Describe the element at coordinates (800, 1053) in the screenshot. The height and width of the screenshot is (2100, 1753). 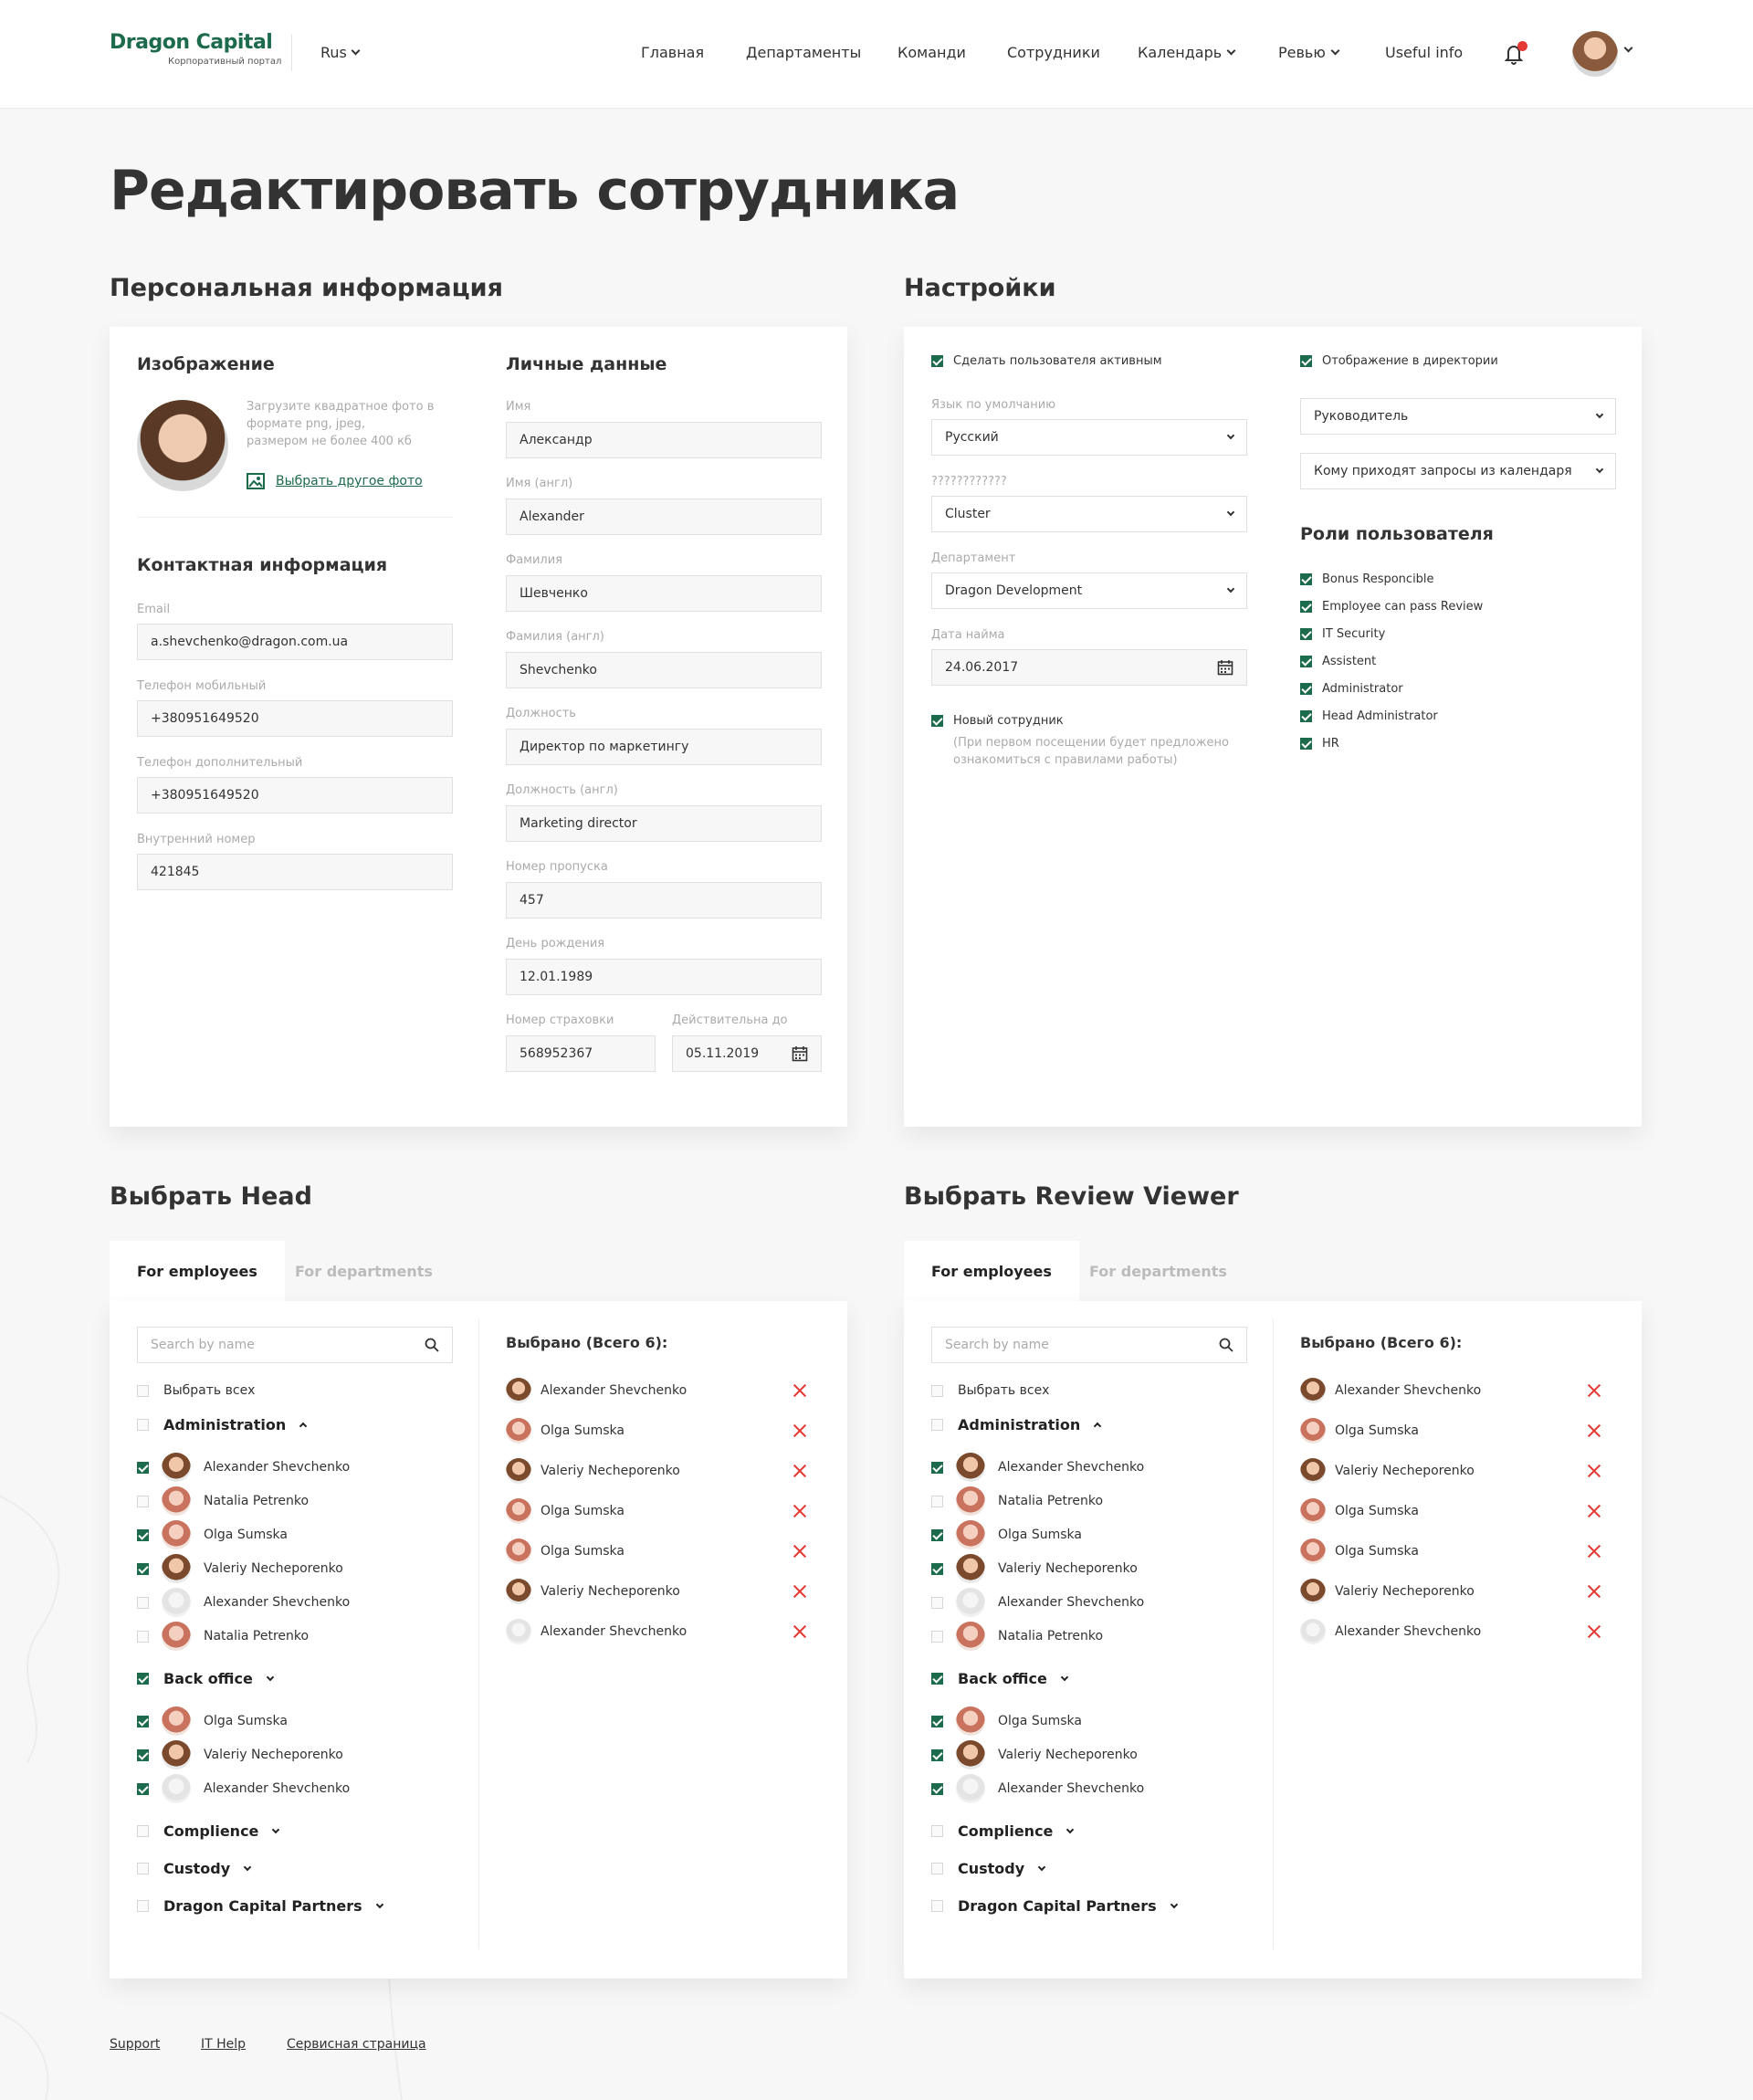
I see `calendar-icon` at that location.